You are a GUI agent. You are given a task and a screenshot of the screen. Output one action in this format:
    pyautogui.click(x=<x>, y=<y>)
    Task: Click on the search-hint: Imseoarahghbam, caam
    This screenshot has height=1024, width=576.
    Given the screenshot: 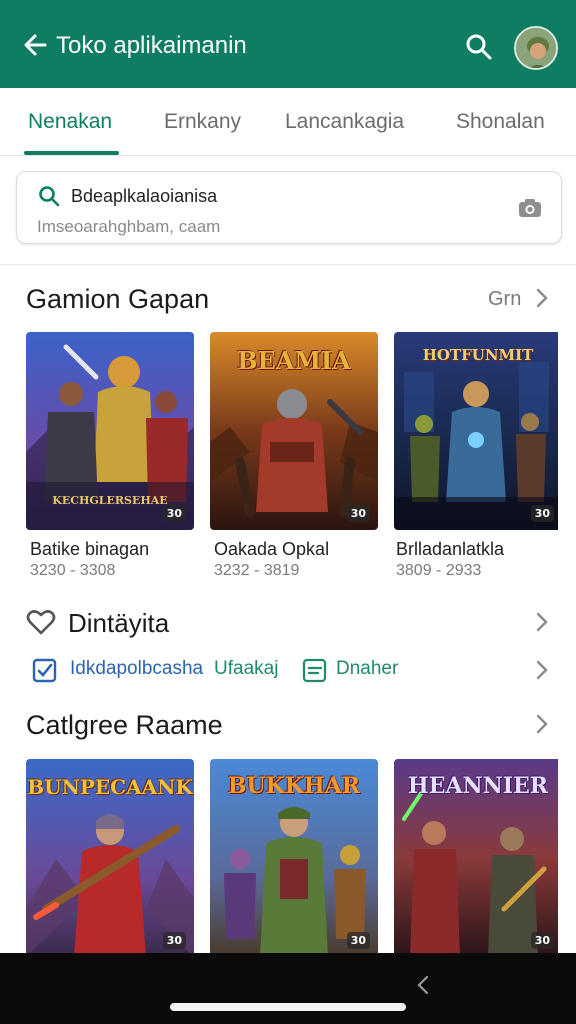 What is the action you would take?
    pyautogui.click(x=129, y=226)
    